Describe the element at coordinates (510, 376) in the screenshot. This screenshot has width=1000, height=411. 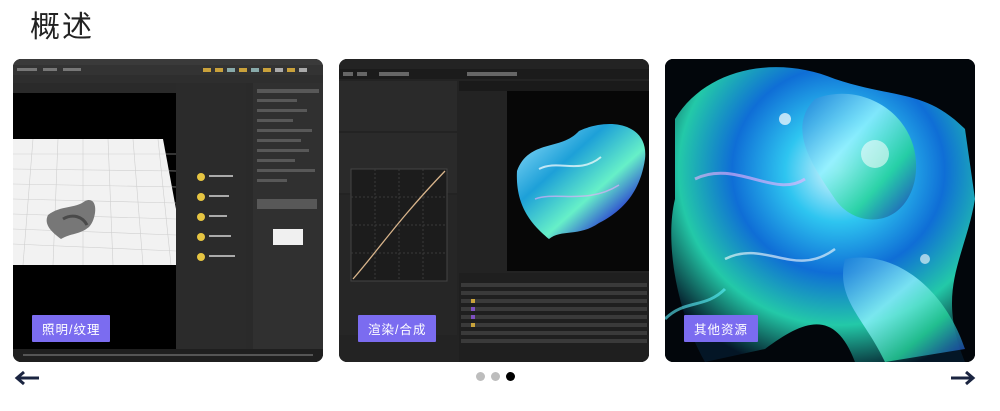
I see `pagination-dot-active` at that location.